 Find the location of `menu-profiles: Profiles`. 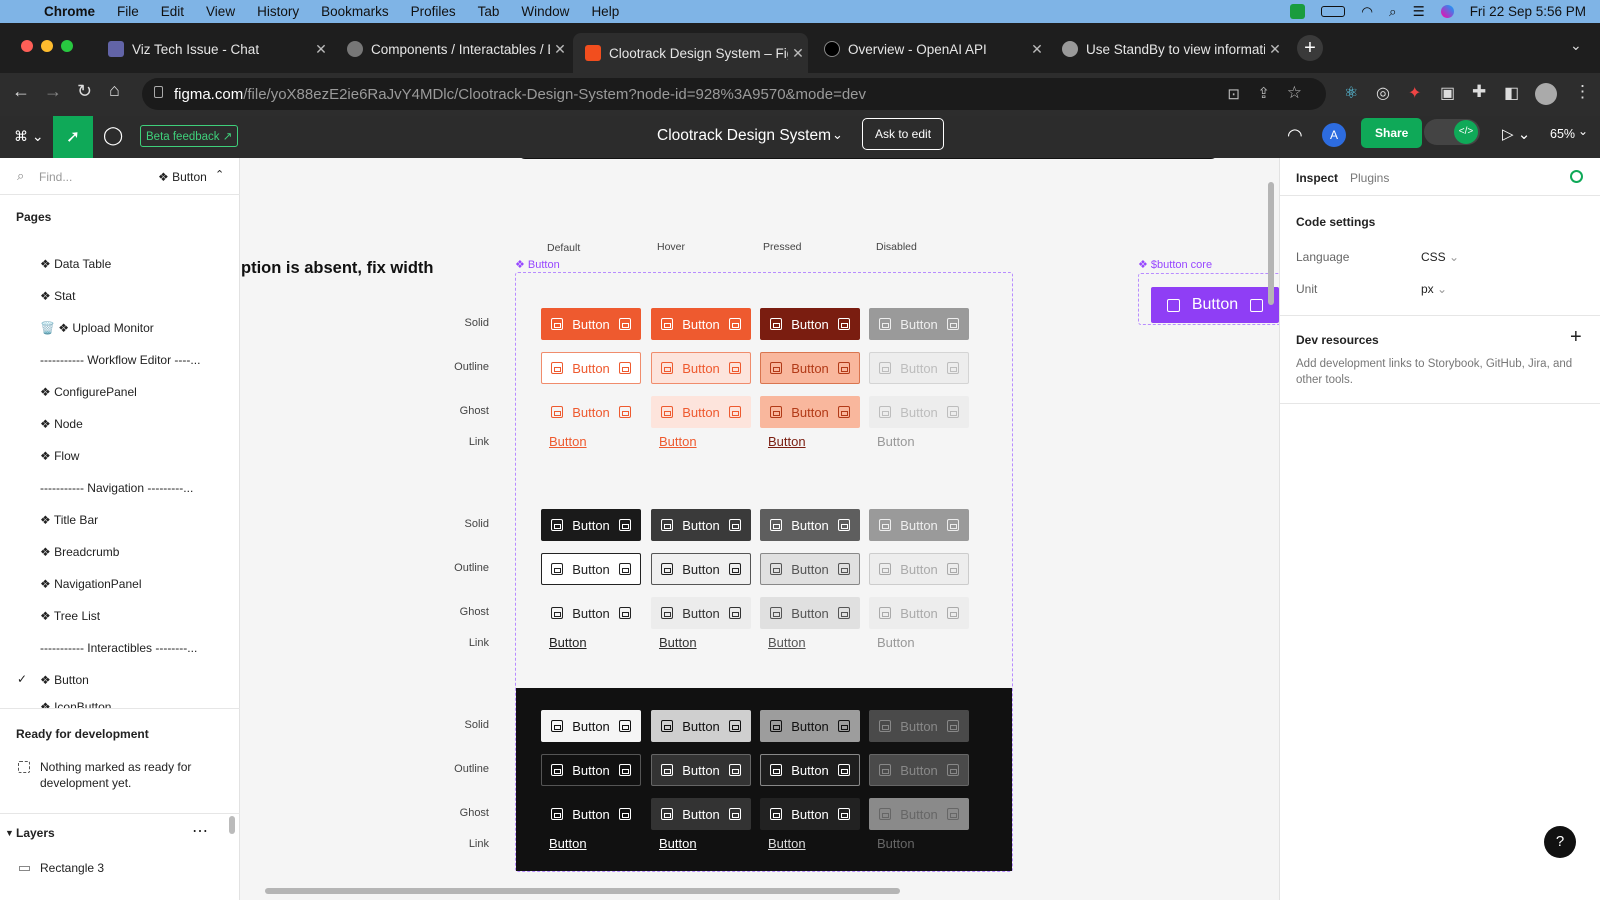

menu-profiles: Profiles is located at coordinates (433, 11).